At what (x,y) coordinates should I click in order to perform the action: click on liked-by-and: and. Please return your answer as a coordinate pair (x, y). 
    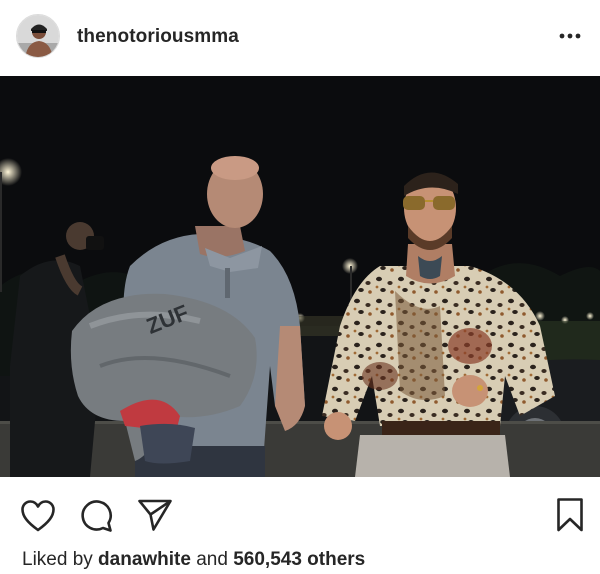
    Looking at the image, I should click on (212, 559).